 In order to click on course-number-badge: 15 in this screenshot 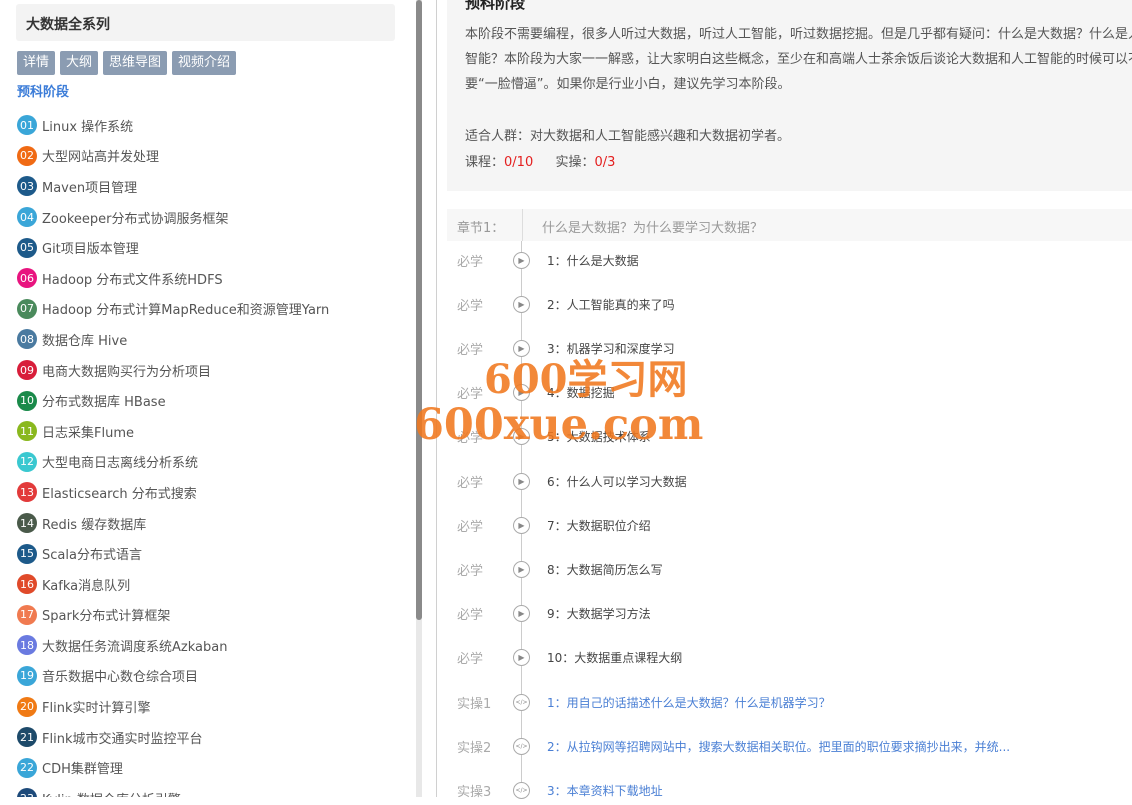, I will do `click(27, 553)`.